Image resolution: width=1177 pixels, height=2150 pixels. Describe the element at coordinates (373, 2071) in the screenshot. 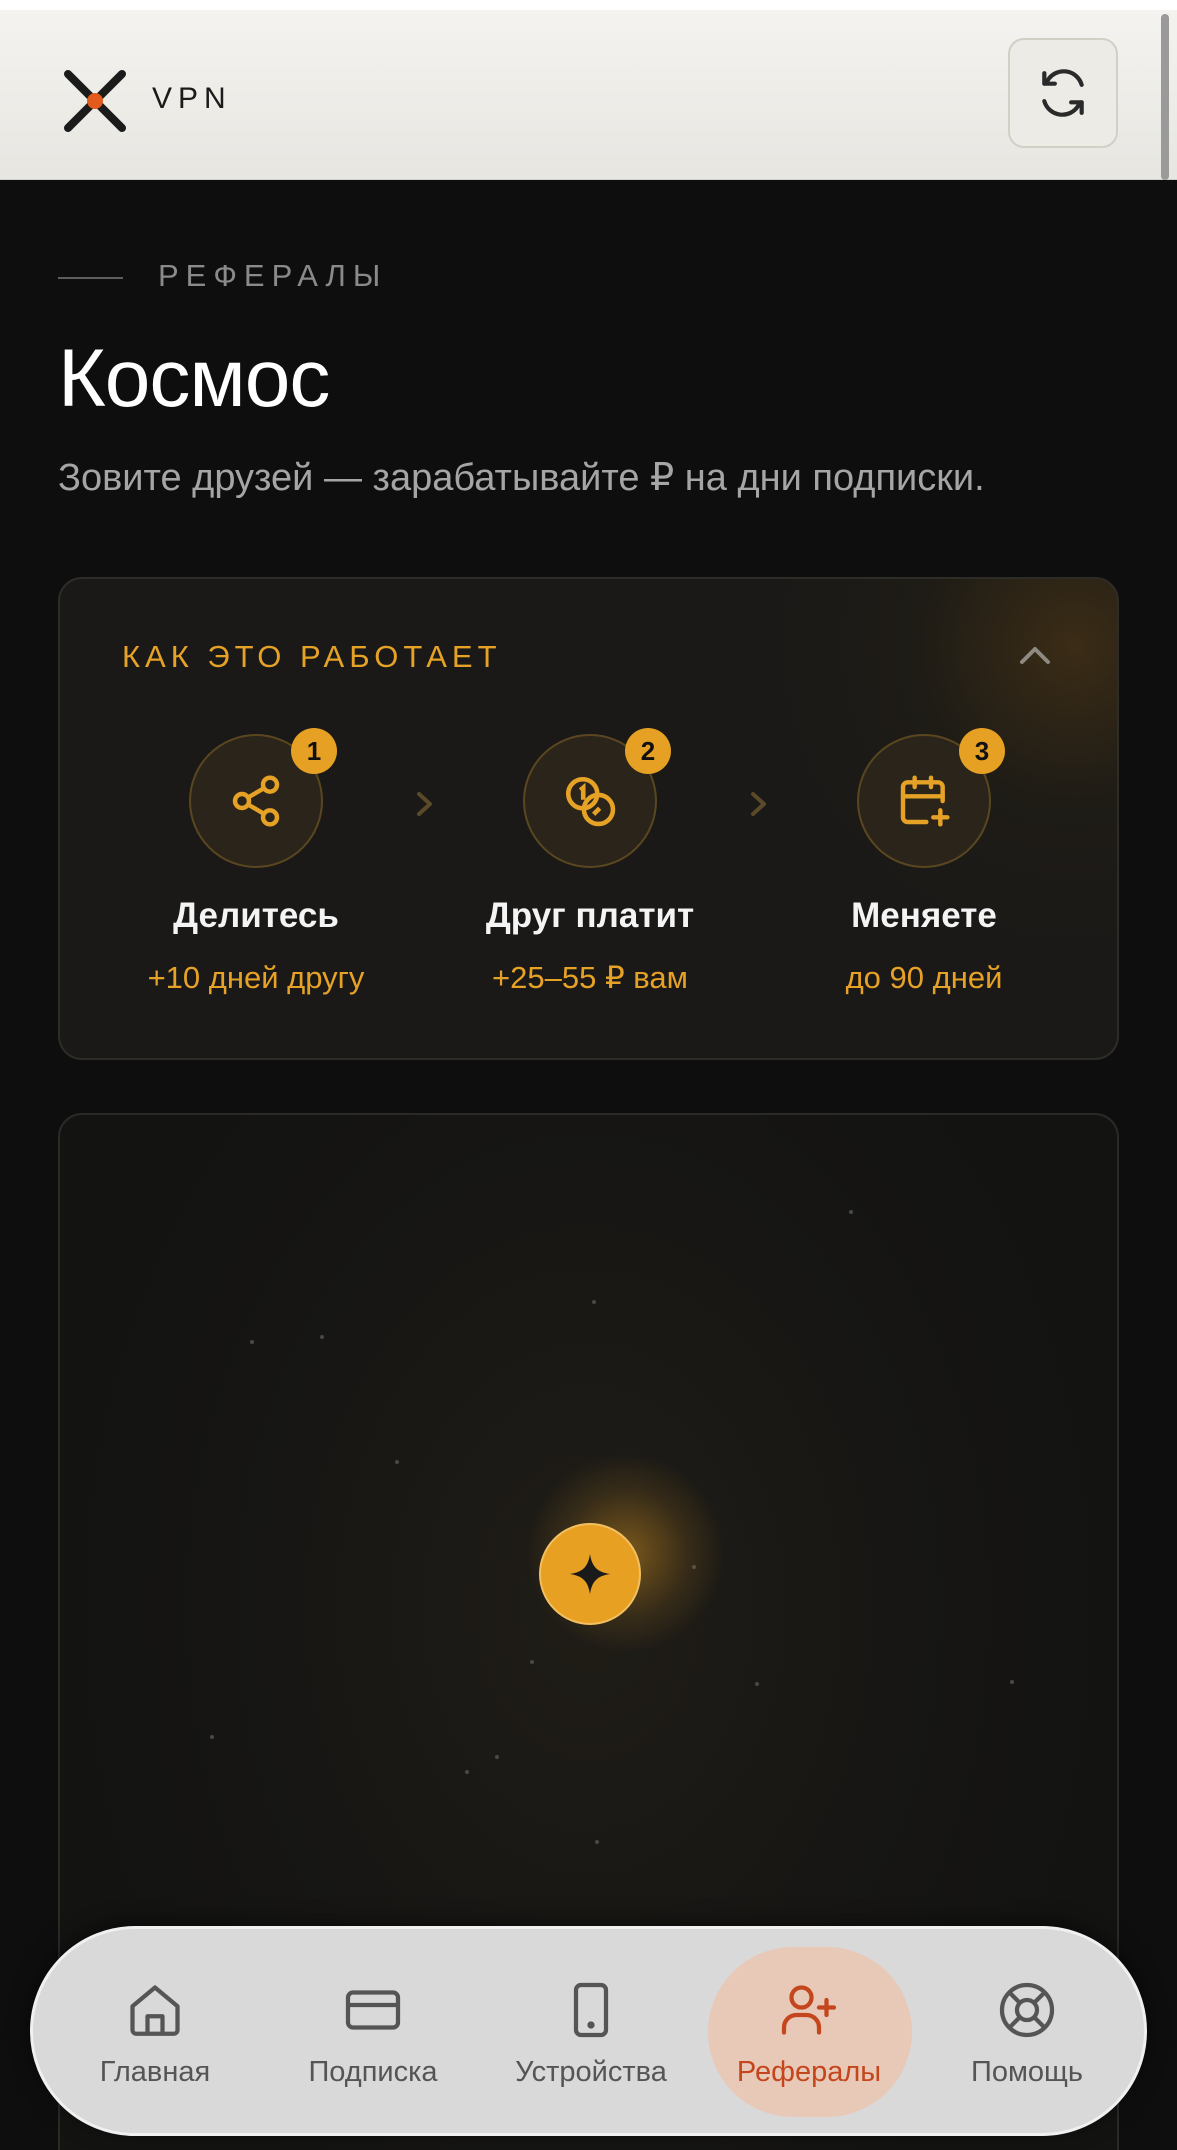

I see `nav-label: Подписка` at that location.